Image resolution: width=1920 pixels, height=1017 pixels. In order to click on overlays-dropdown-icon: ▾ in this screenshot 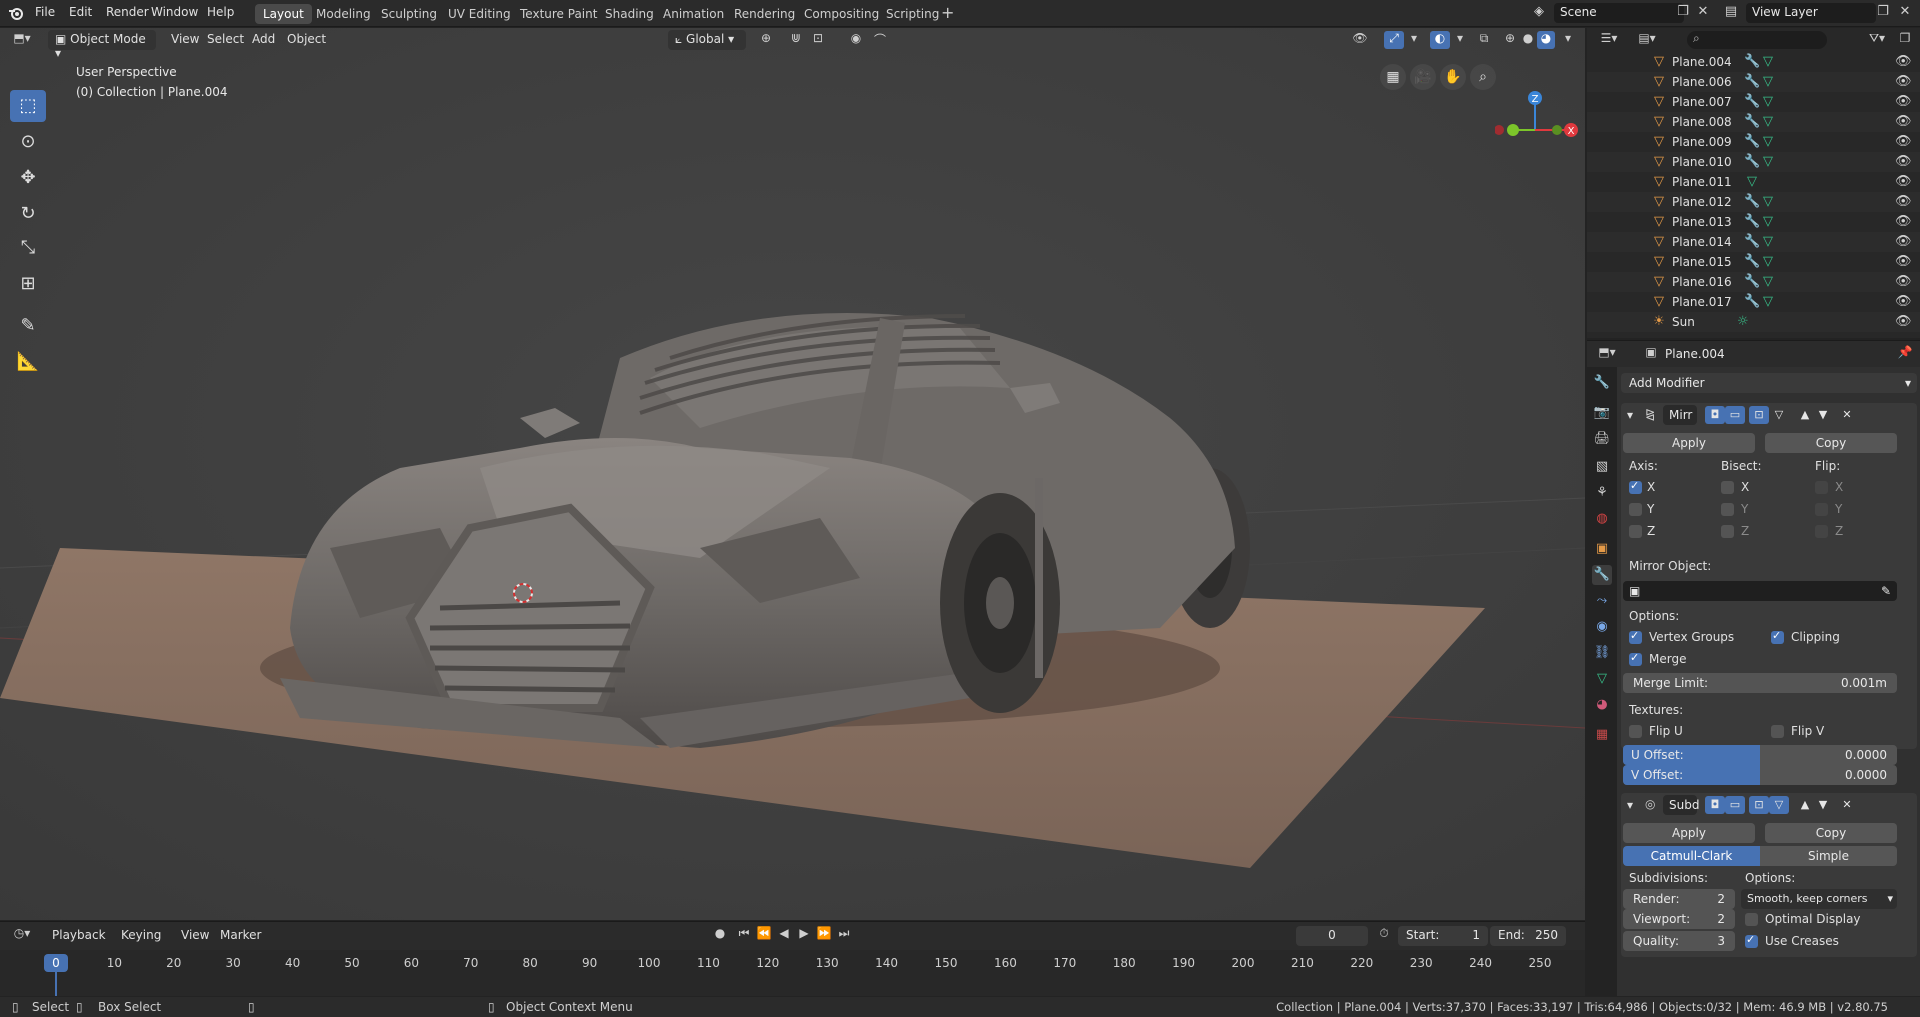, I will do `click(1460, 40)`.